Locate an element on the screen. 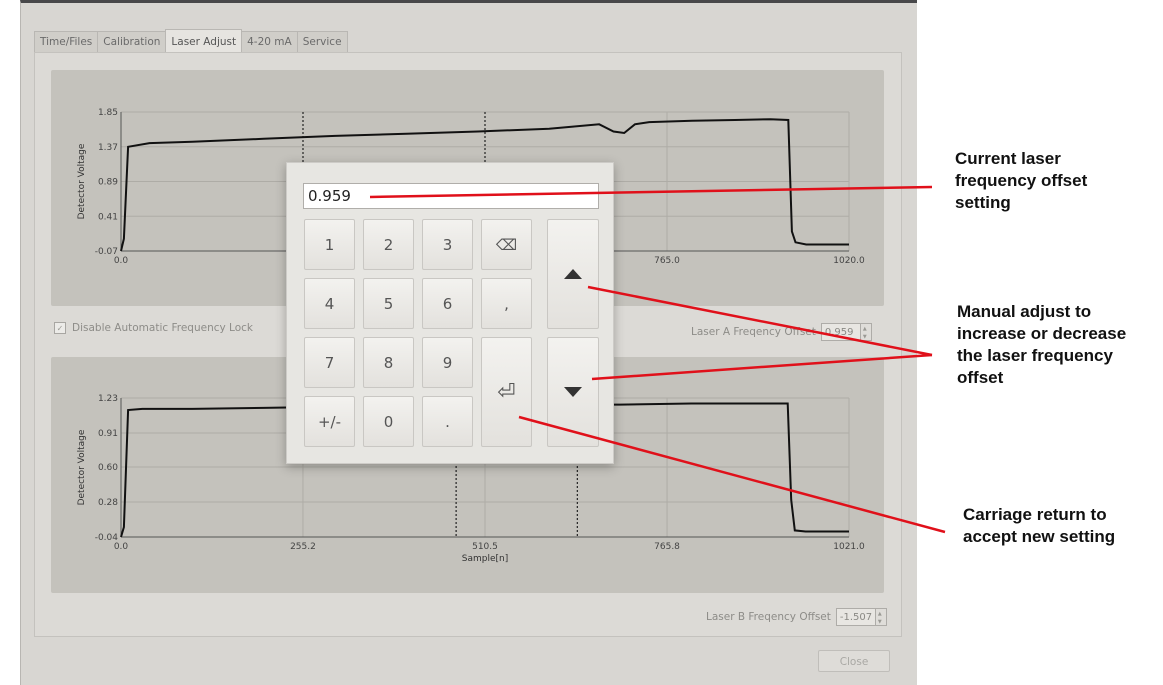 The height and width of the screenshot is (685, 1163). decrease-button is located at coordinates (573, 392).